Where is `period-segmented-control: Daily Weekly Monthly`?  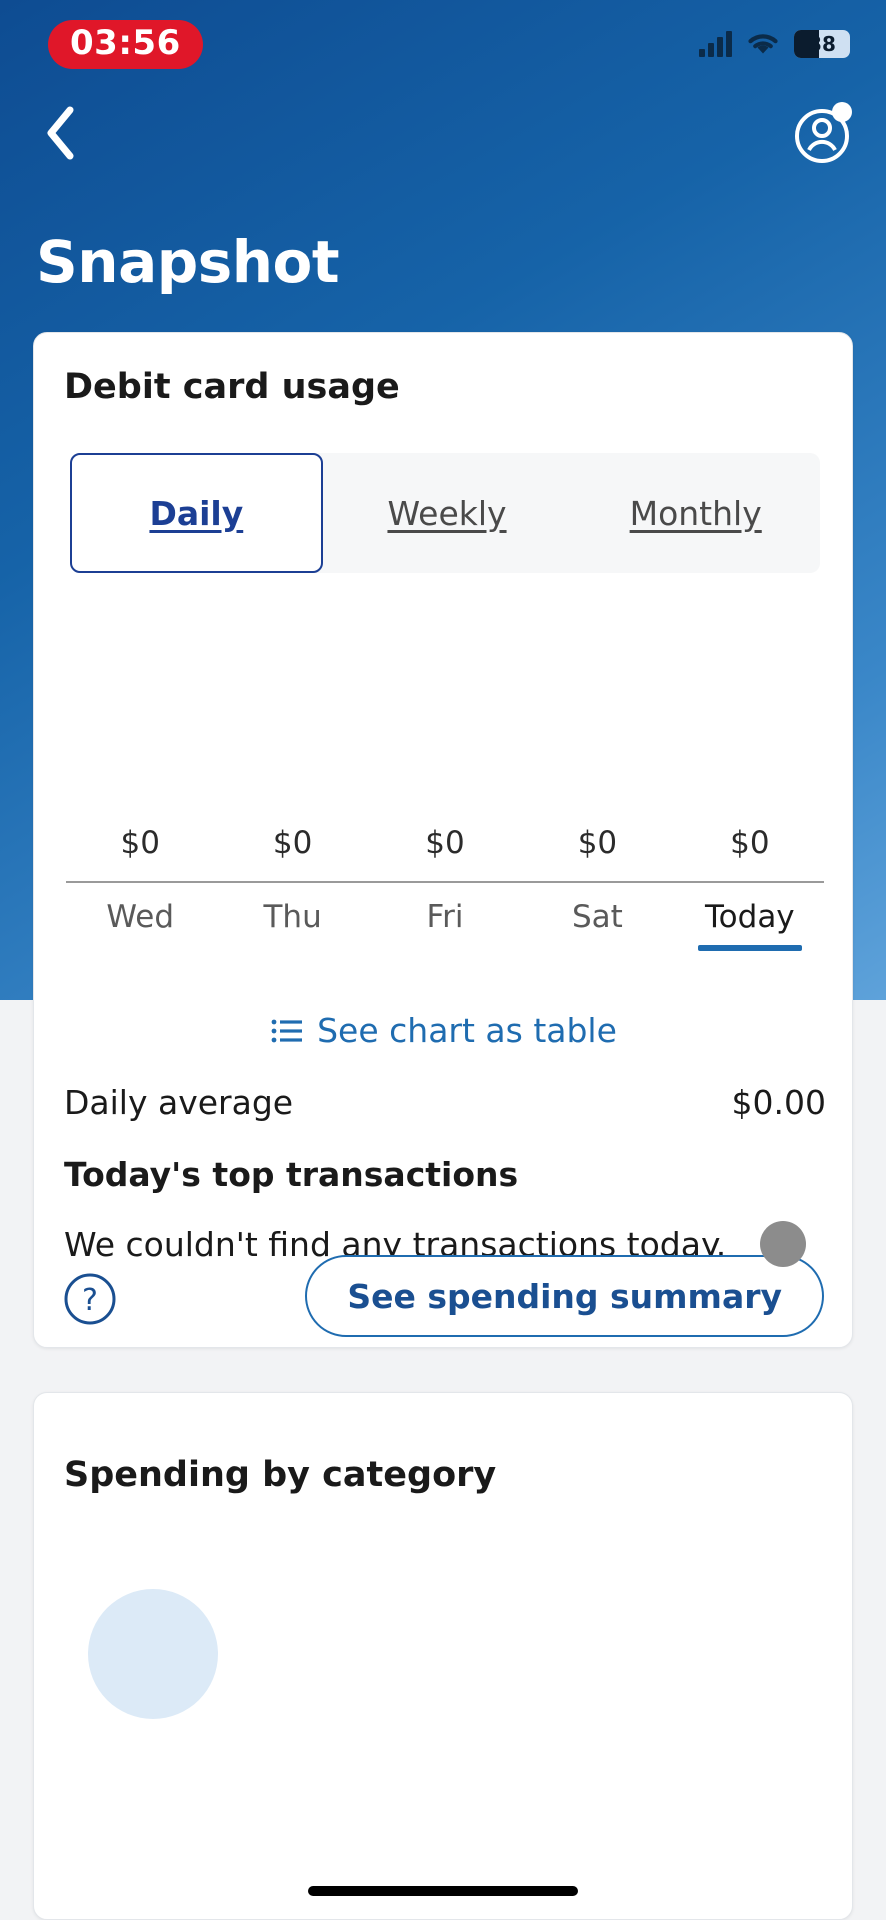
period-segmented-control: Daily Weekly Monthly is located at coordinates (445, 513).